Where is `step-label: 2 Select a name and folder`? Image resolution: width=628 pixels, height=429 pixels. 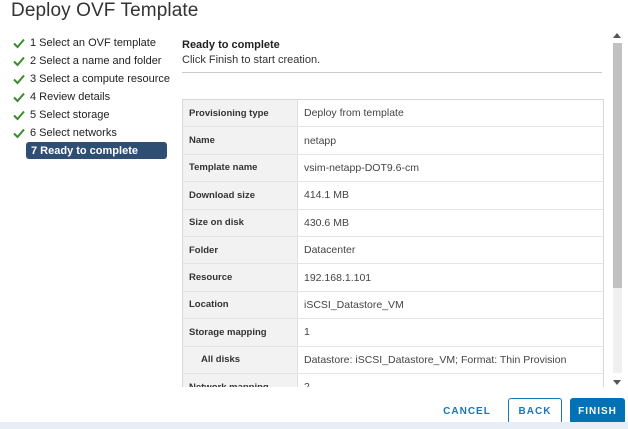
step-label: 2 Select a name and folder is located at coordinates (96, 61).